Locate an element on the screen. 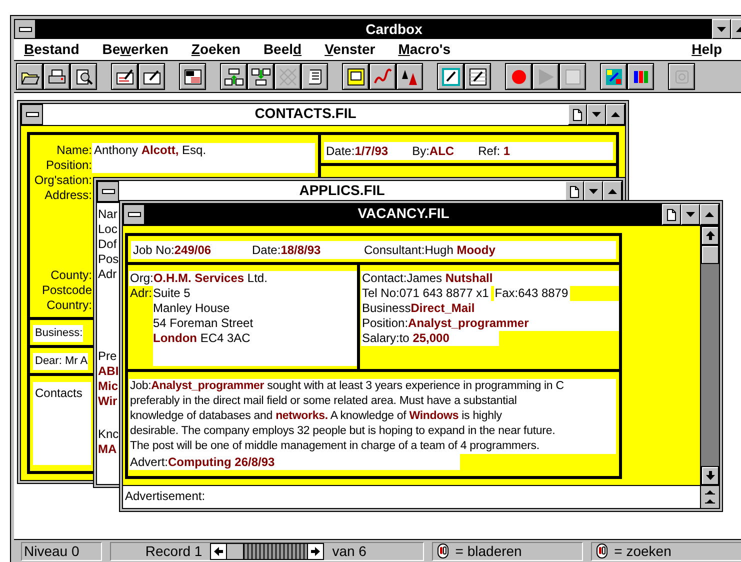 This screenshot has width=741, height=562. status-hint: = bladeren is located at coordinates (488, 551).